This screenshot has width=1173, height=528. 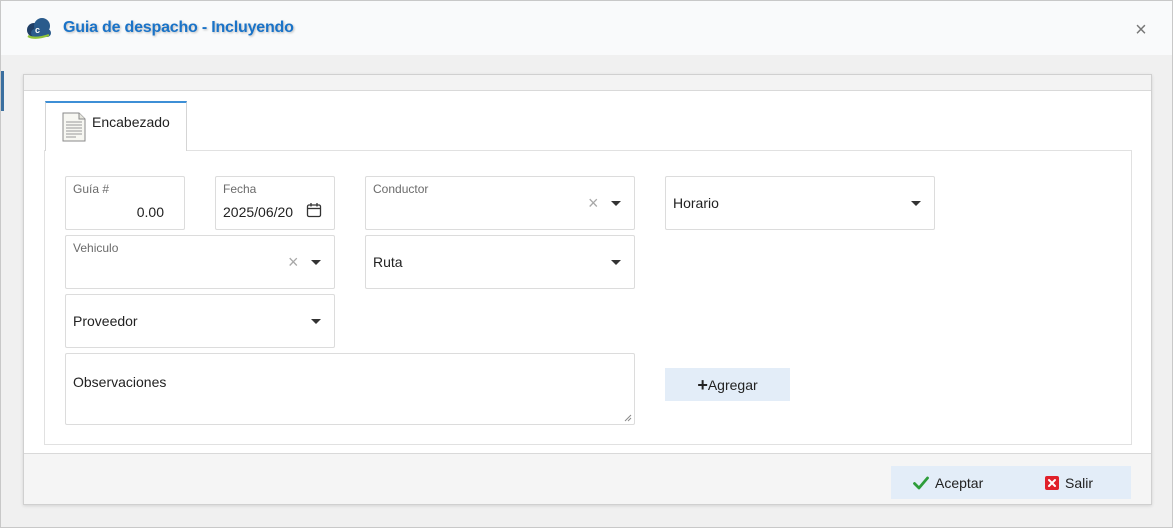 I want to click on dialog-titlebar: c Guia de despacho - Incluyendo ×, so click(x=586, y=28).